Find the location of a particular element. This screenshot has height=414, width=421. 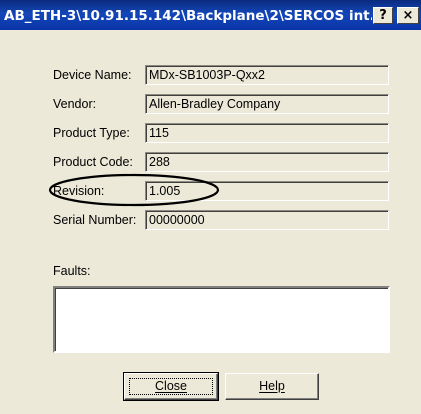

help-icon: ? is located at coordinates (383, 15).